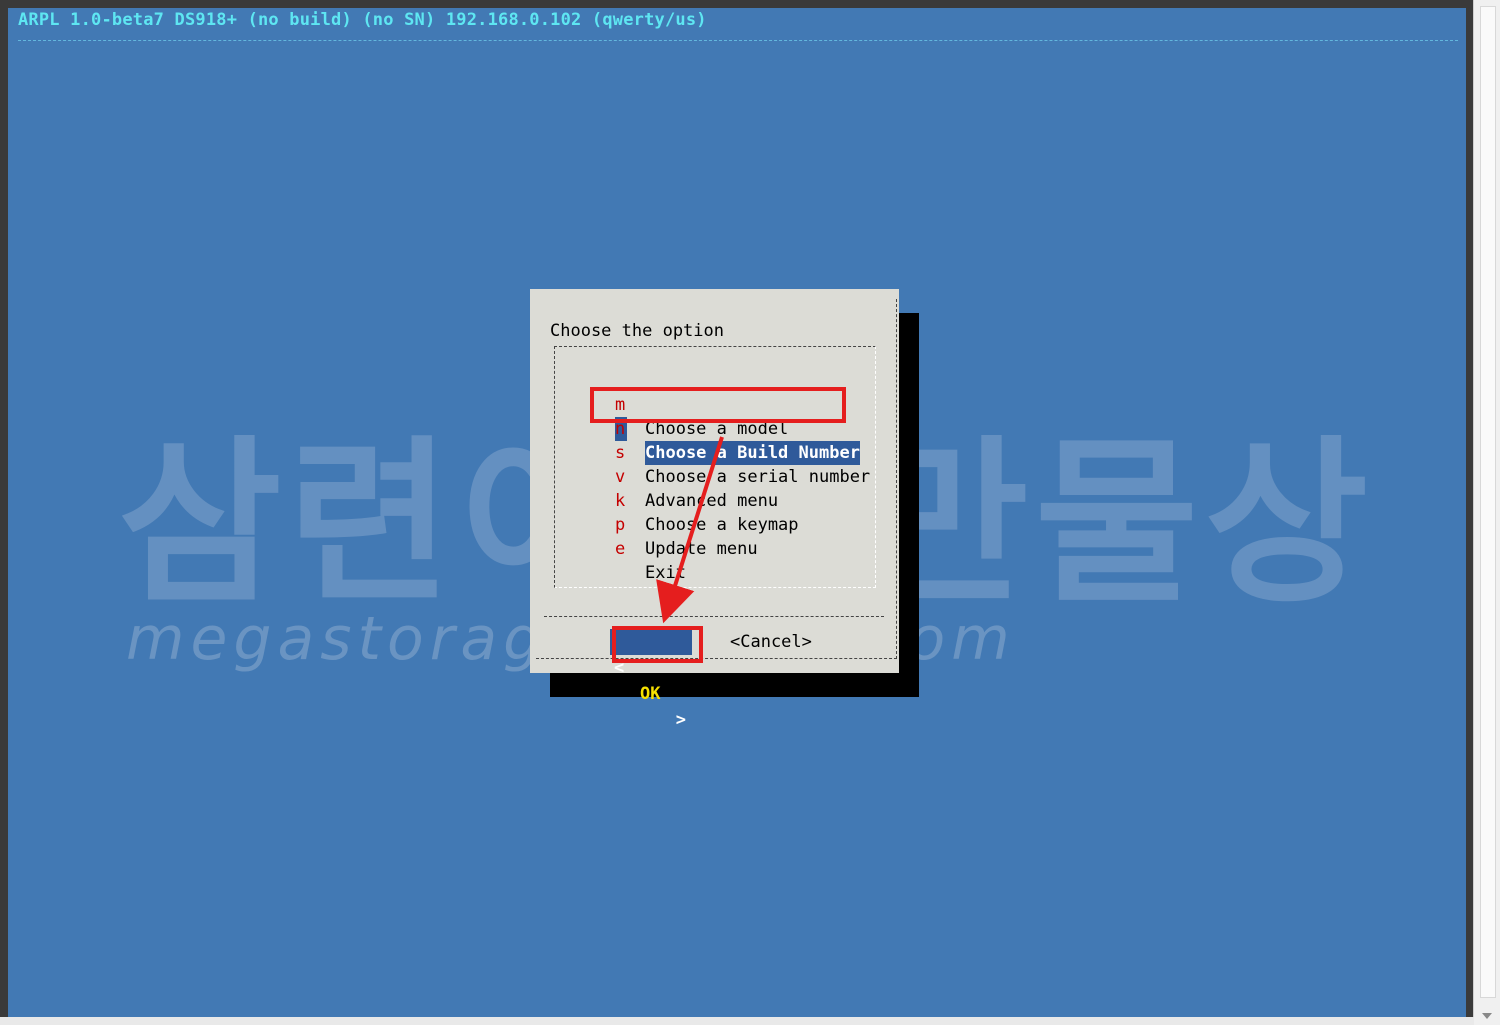 The width and height of the screenshot is (1500, 1025). I want to click on scroll-down-icon, so click(1487, 1016).